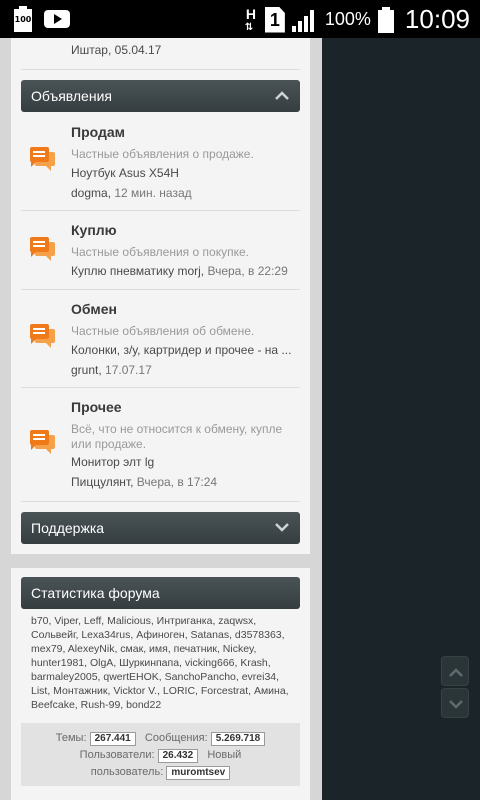  Describe the element at coordinates (71, 96) in the screenshot. I see `section-title: Объявления` at that location.